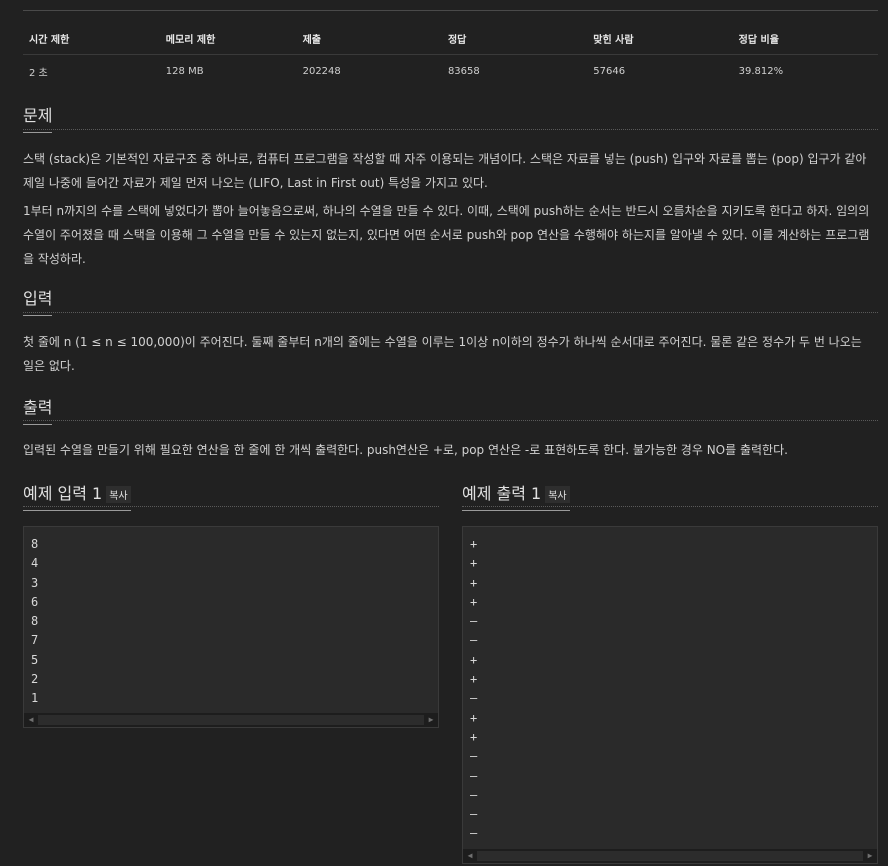 The image size is (888, 866). I want to click on header-time-limit: 시간 제한, so click(91, 41).